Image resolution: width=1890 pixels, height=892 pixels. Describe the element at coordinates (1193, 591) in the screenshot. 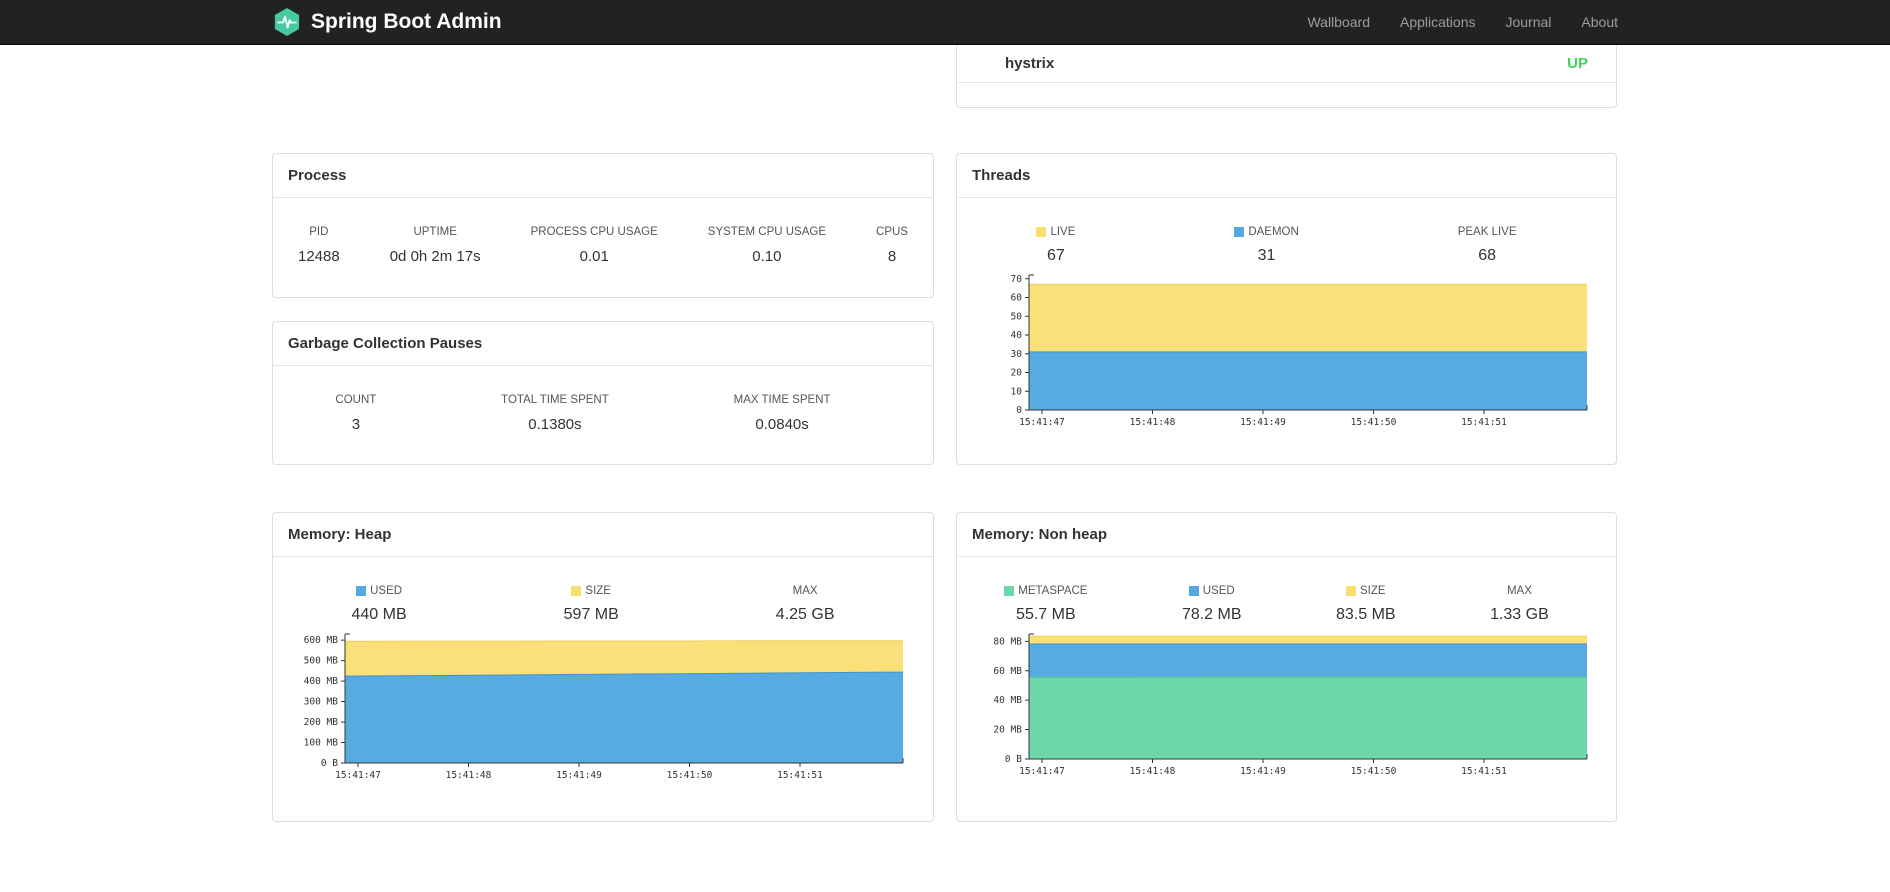

I see `nonheap-used-swatch-icon` at that location.